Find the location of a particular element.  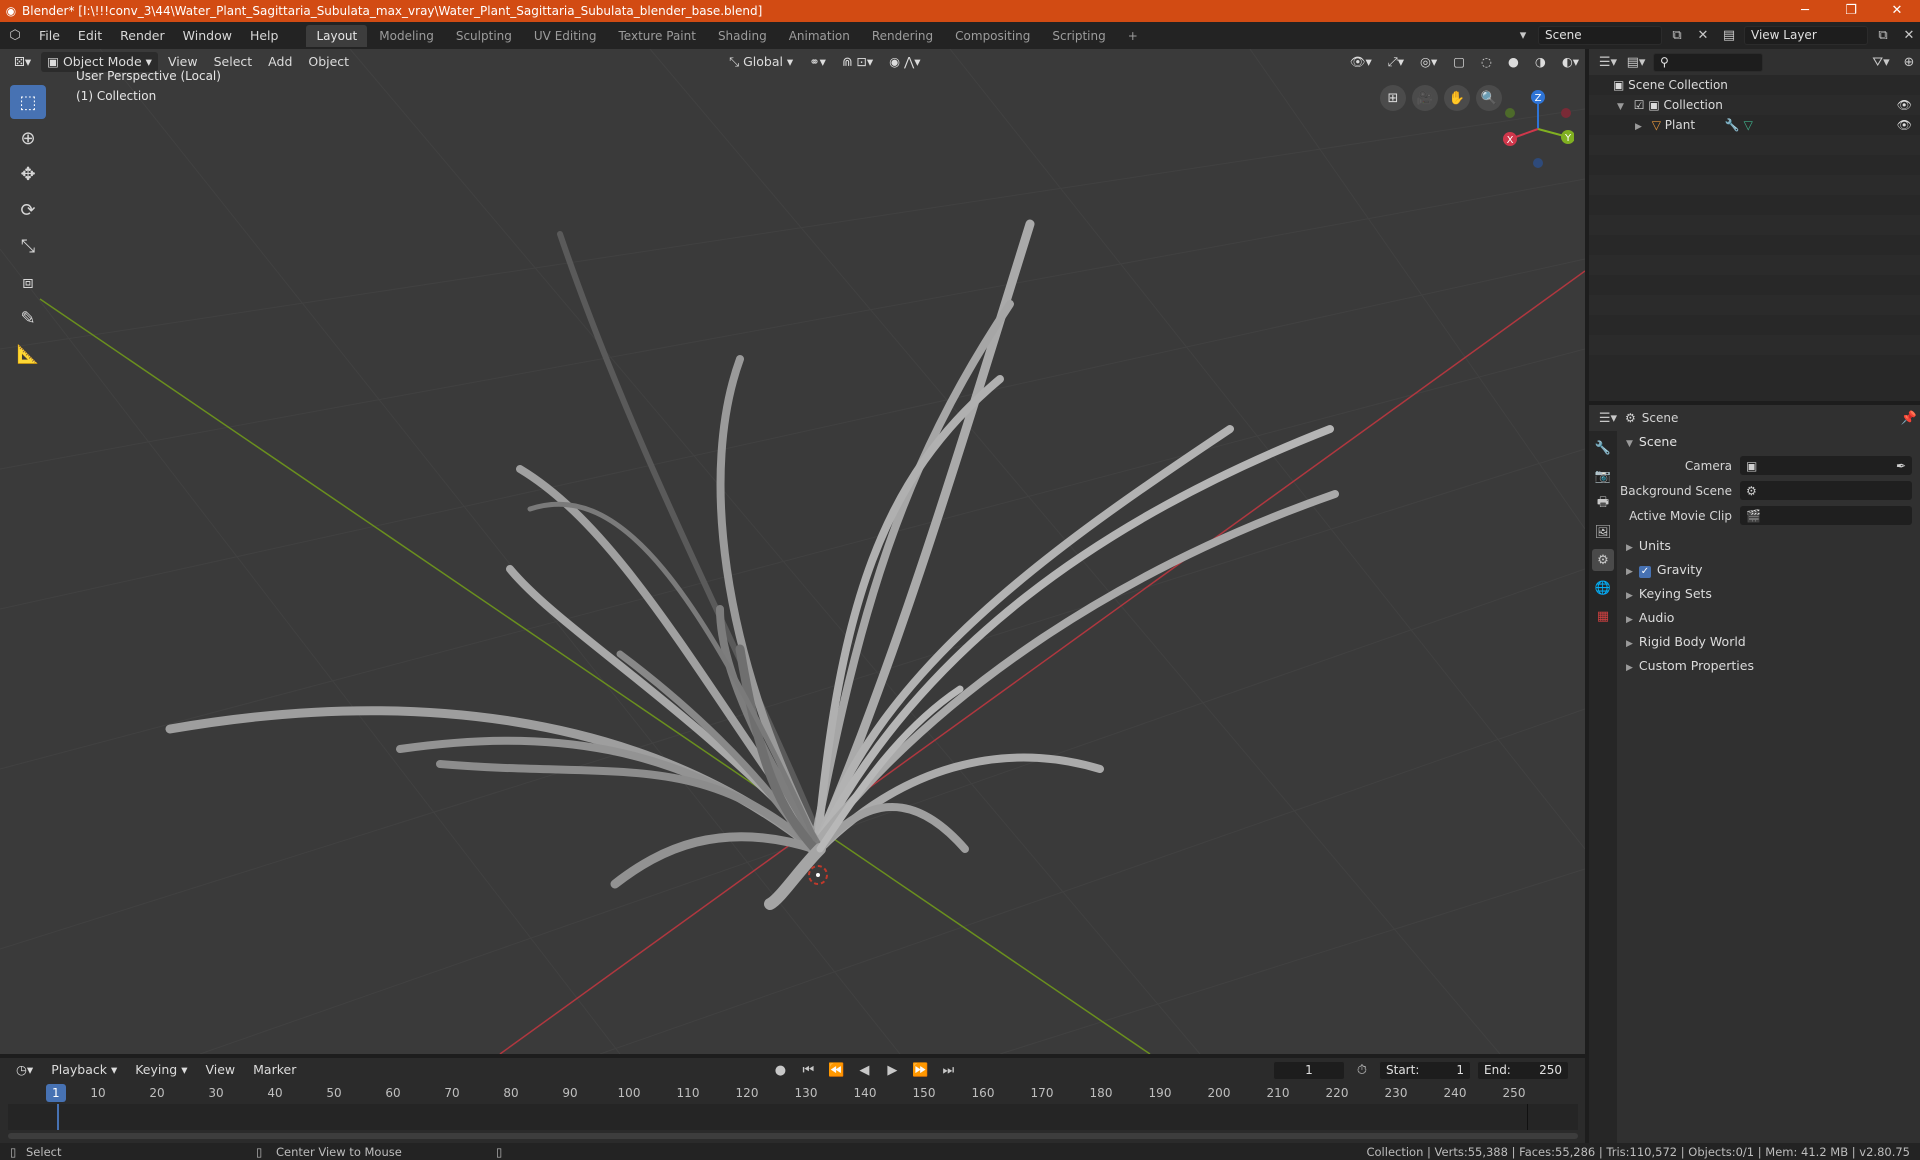

gizmo-toggle-icon: ⤢▾ is located at coordinates (1396, 62).